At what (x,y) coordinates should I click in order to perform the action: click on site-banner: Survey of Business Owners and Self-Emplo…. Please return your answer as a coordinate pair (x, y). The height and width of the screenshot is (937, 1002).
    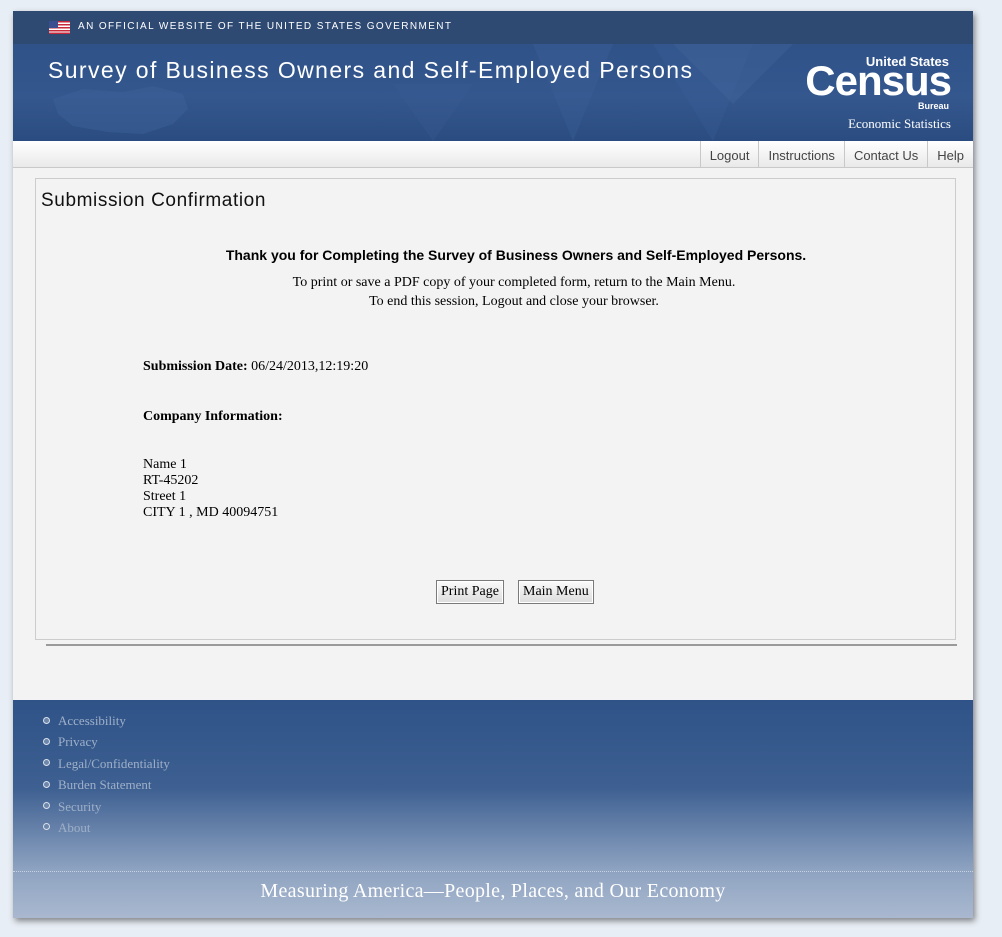
    Looking at the image, I should click on (493, 92).